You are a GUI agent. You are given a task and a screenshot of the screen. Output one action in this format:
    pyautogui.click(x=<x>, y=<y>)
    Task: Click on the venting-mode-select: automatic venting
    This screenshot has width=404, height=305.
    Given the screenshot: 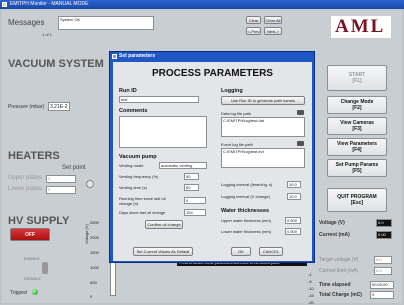 What is the action you would take?
    pyautogui.click(x=183, y=165)
    